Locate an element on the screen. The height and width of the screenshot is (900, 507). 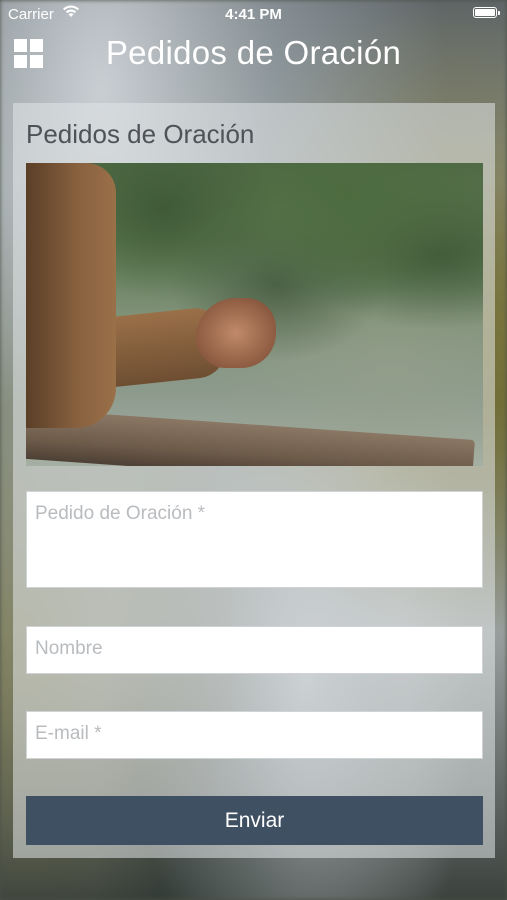
name-field: Nombre is located at coordinates (254, 650).